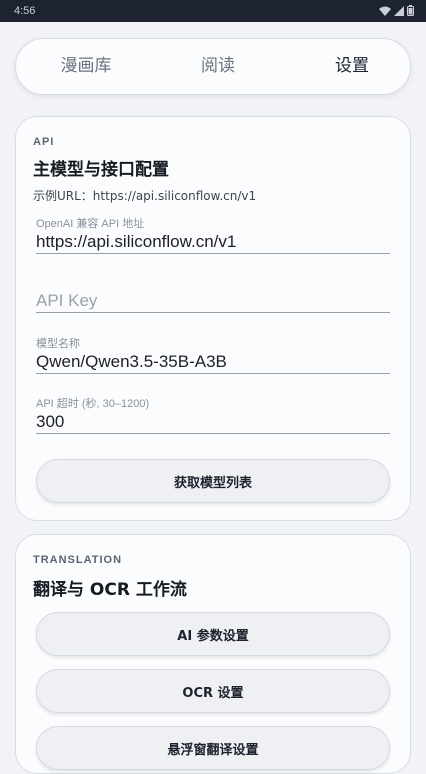 This screenshot has width=426, height=774. Describe the element at coordinates (145, 196) in the screenshot. I see `example-url-text: 示例URL：https://api.siliconflow.cn/v1` at that location.